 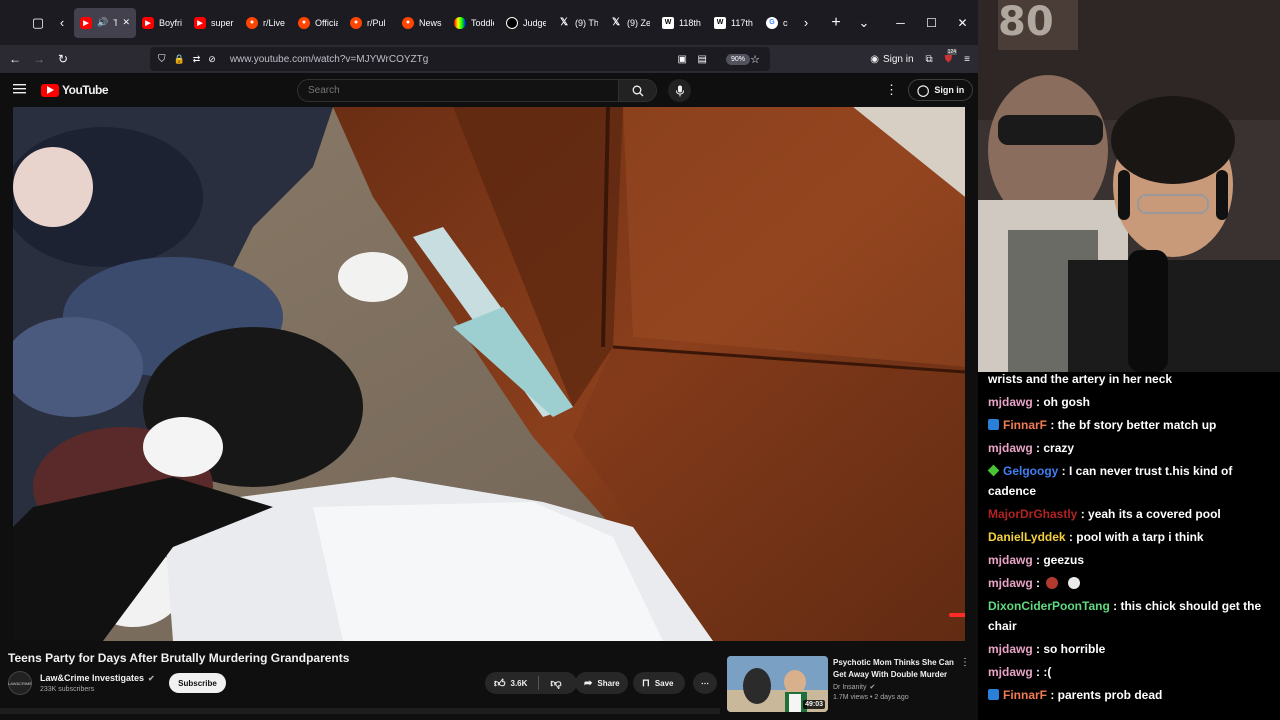 What do you see at coordinates (500, 683) in the screenshot?
I see `thumbs-up-icon: 👍︎` at bounding box center [500, 683].